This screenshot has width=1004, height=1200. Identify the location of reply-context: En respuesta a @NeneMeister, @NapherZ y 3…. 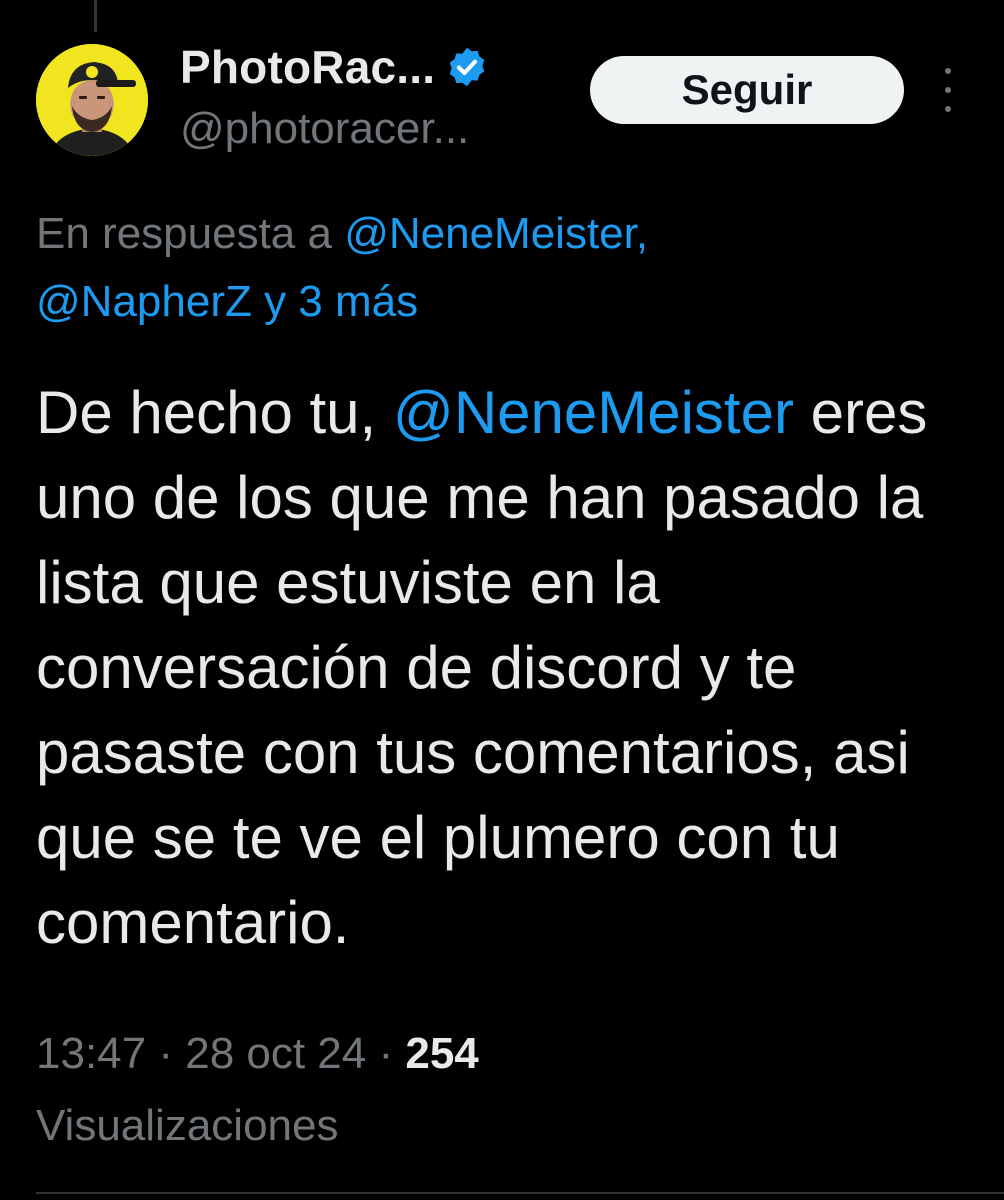
(506, 268).